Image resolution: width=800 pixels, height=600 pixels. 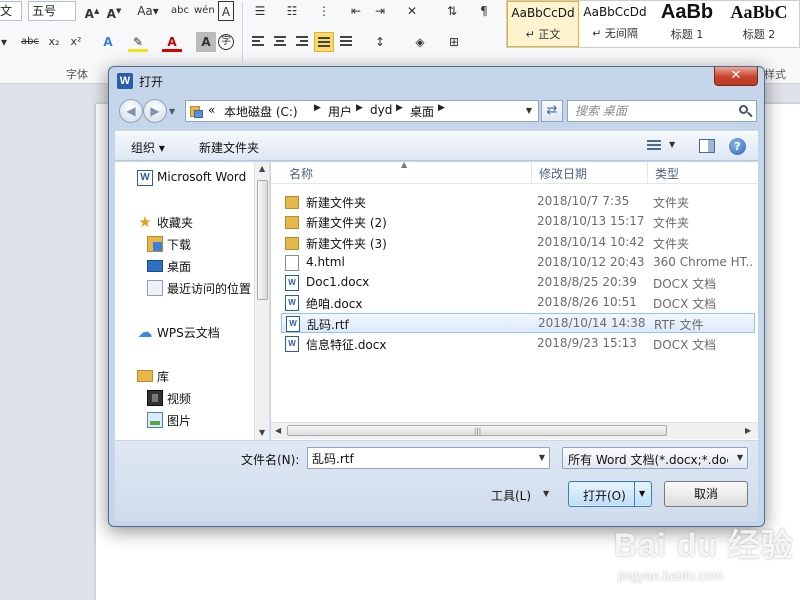 I want to click on column-header-date: 修改日期, so click(x=563, y=173).